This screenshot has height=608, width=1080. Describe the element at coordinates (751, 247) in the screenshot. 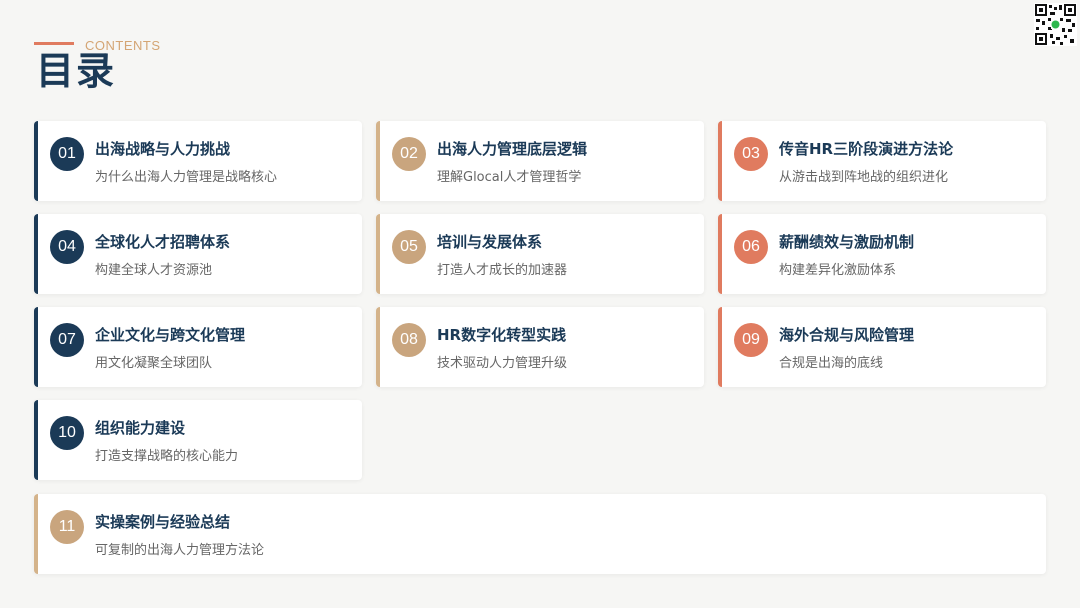

I see `item-number: 06` at that location.